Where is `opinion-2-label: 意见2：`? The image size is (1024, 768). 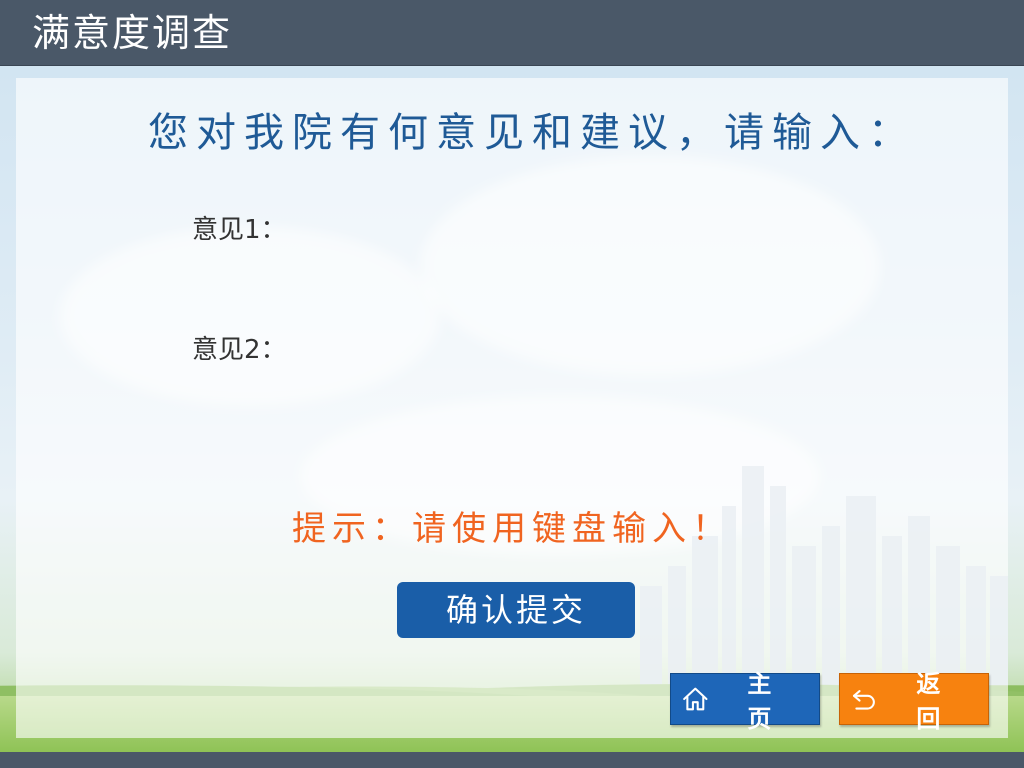
opinion-2-label: 意见2： is located at coordinates (239, 350).